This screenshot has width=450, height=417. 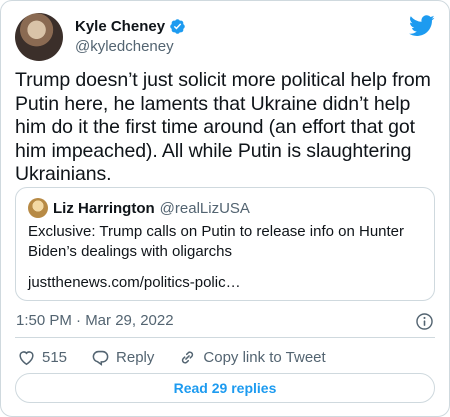 I want to click on author-name: Kyle Cheney, so click(x=120, y=26).